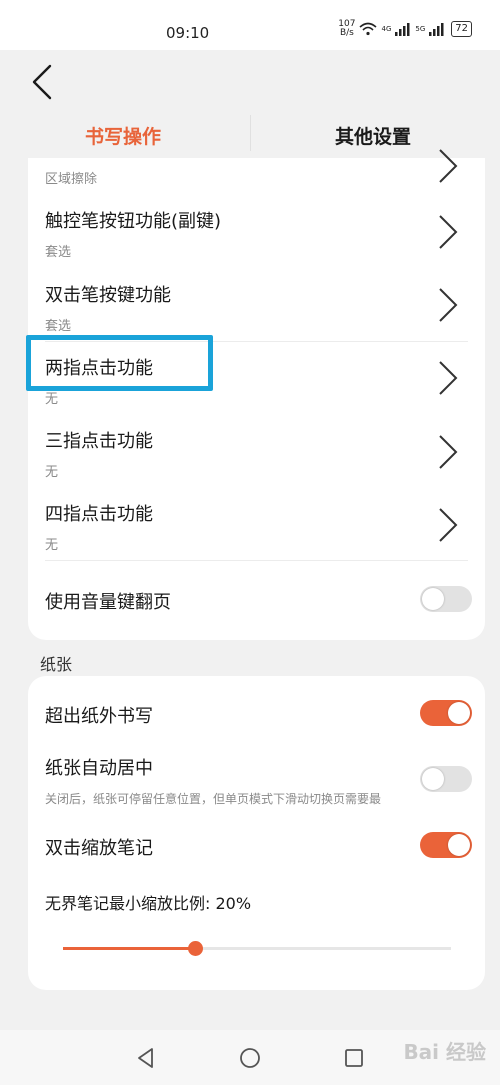 This screenshot has width=500, height=1085. Describe the element at coordinates (129, 948) in the screenshot. I see `slider-fill` at that location.